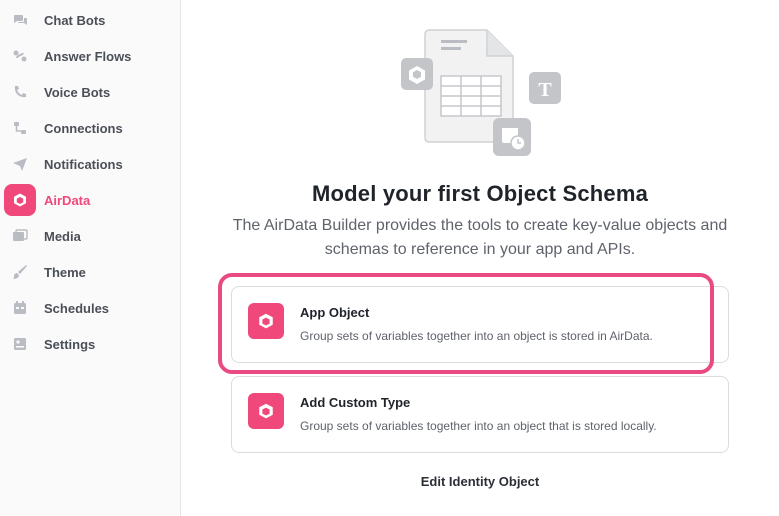 This screenshot has width=779, height=516. What do you see at coordinates (335, 312) in the screenshot?
I see `card-title: App Object` at bounding box center [335, 312].